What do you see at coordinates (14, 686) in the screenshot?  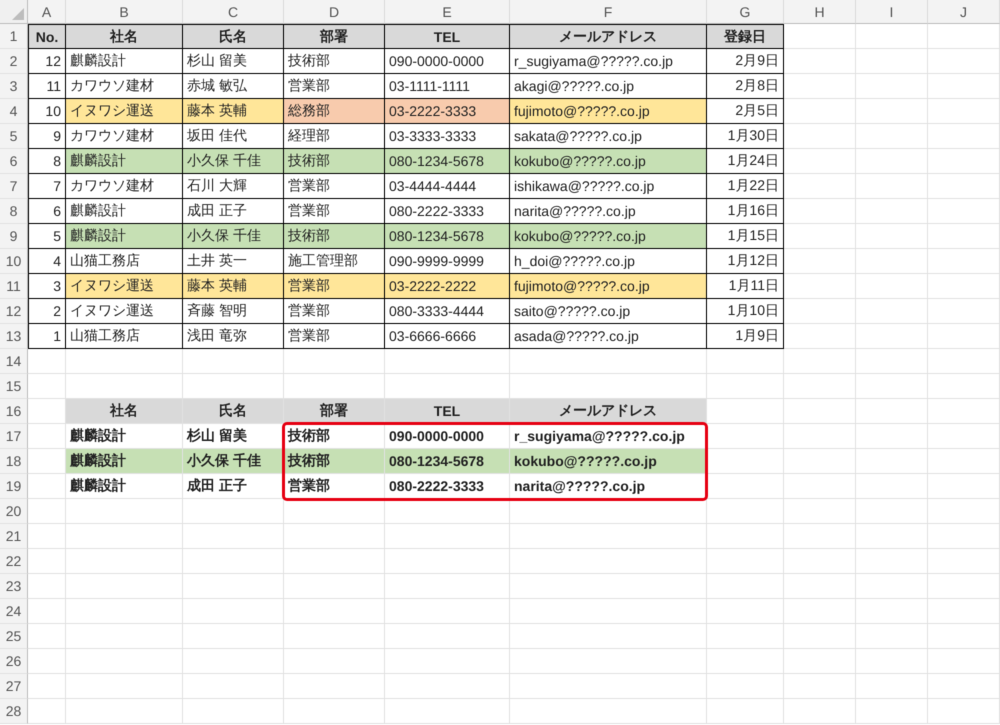 I see `row-header: 27` at bounding box center [14, 686].